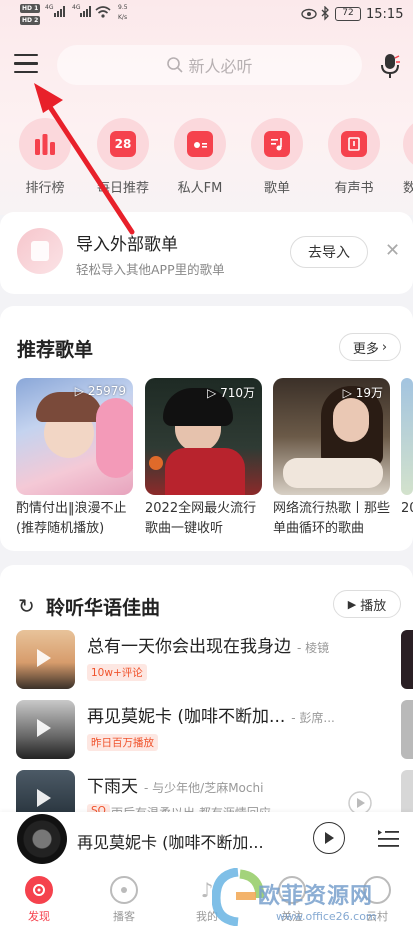 Image resolution: width=413 pixels, height=930 pixels. I want to click on search-icon, so click(175, 65).